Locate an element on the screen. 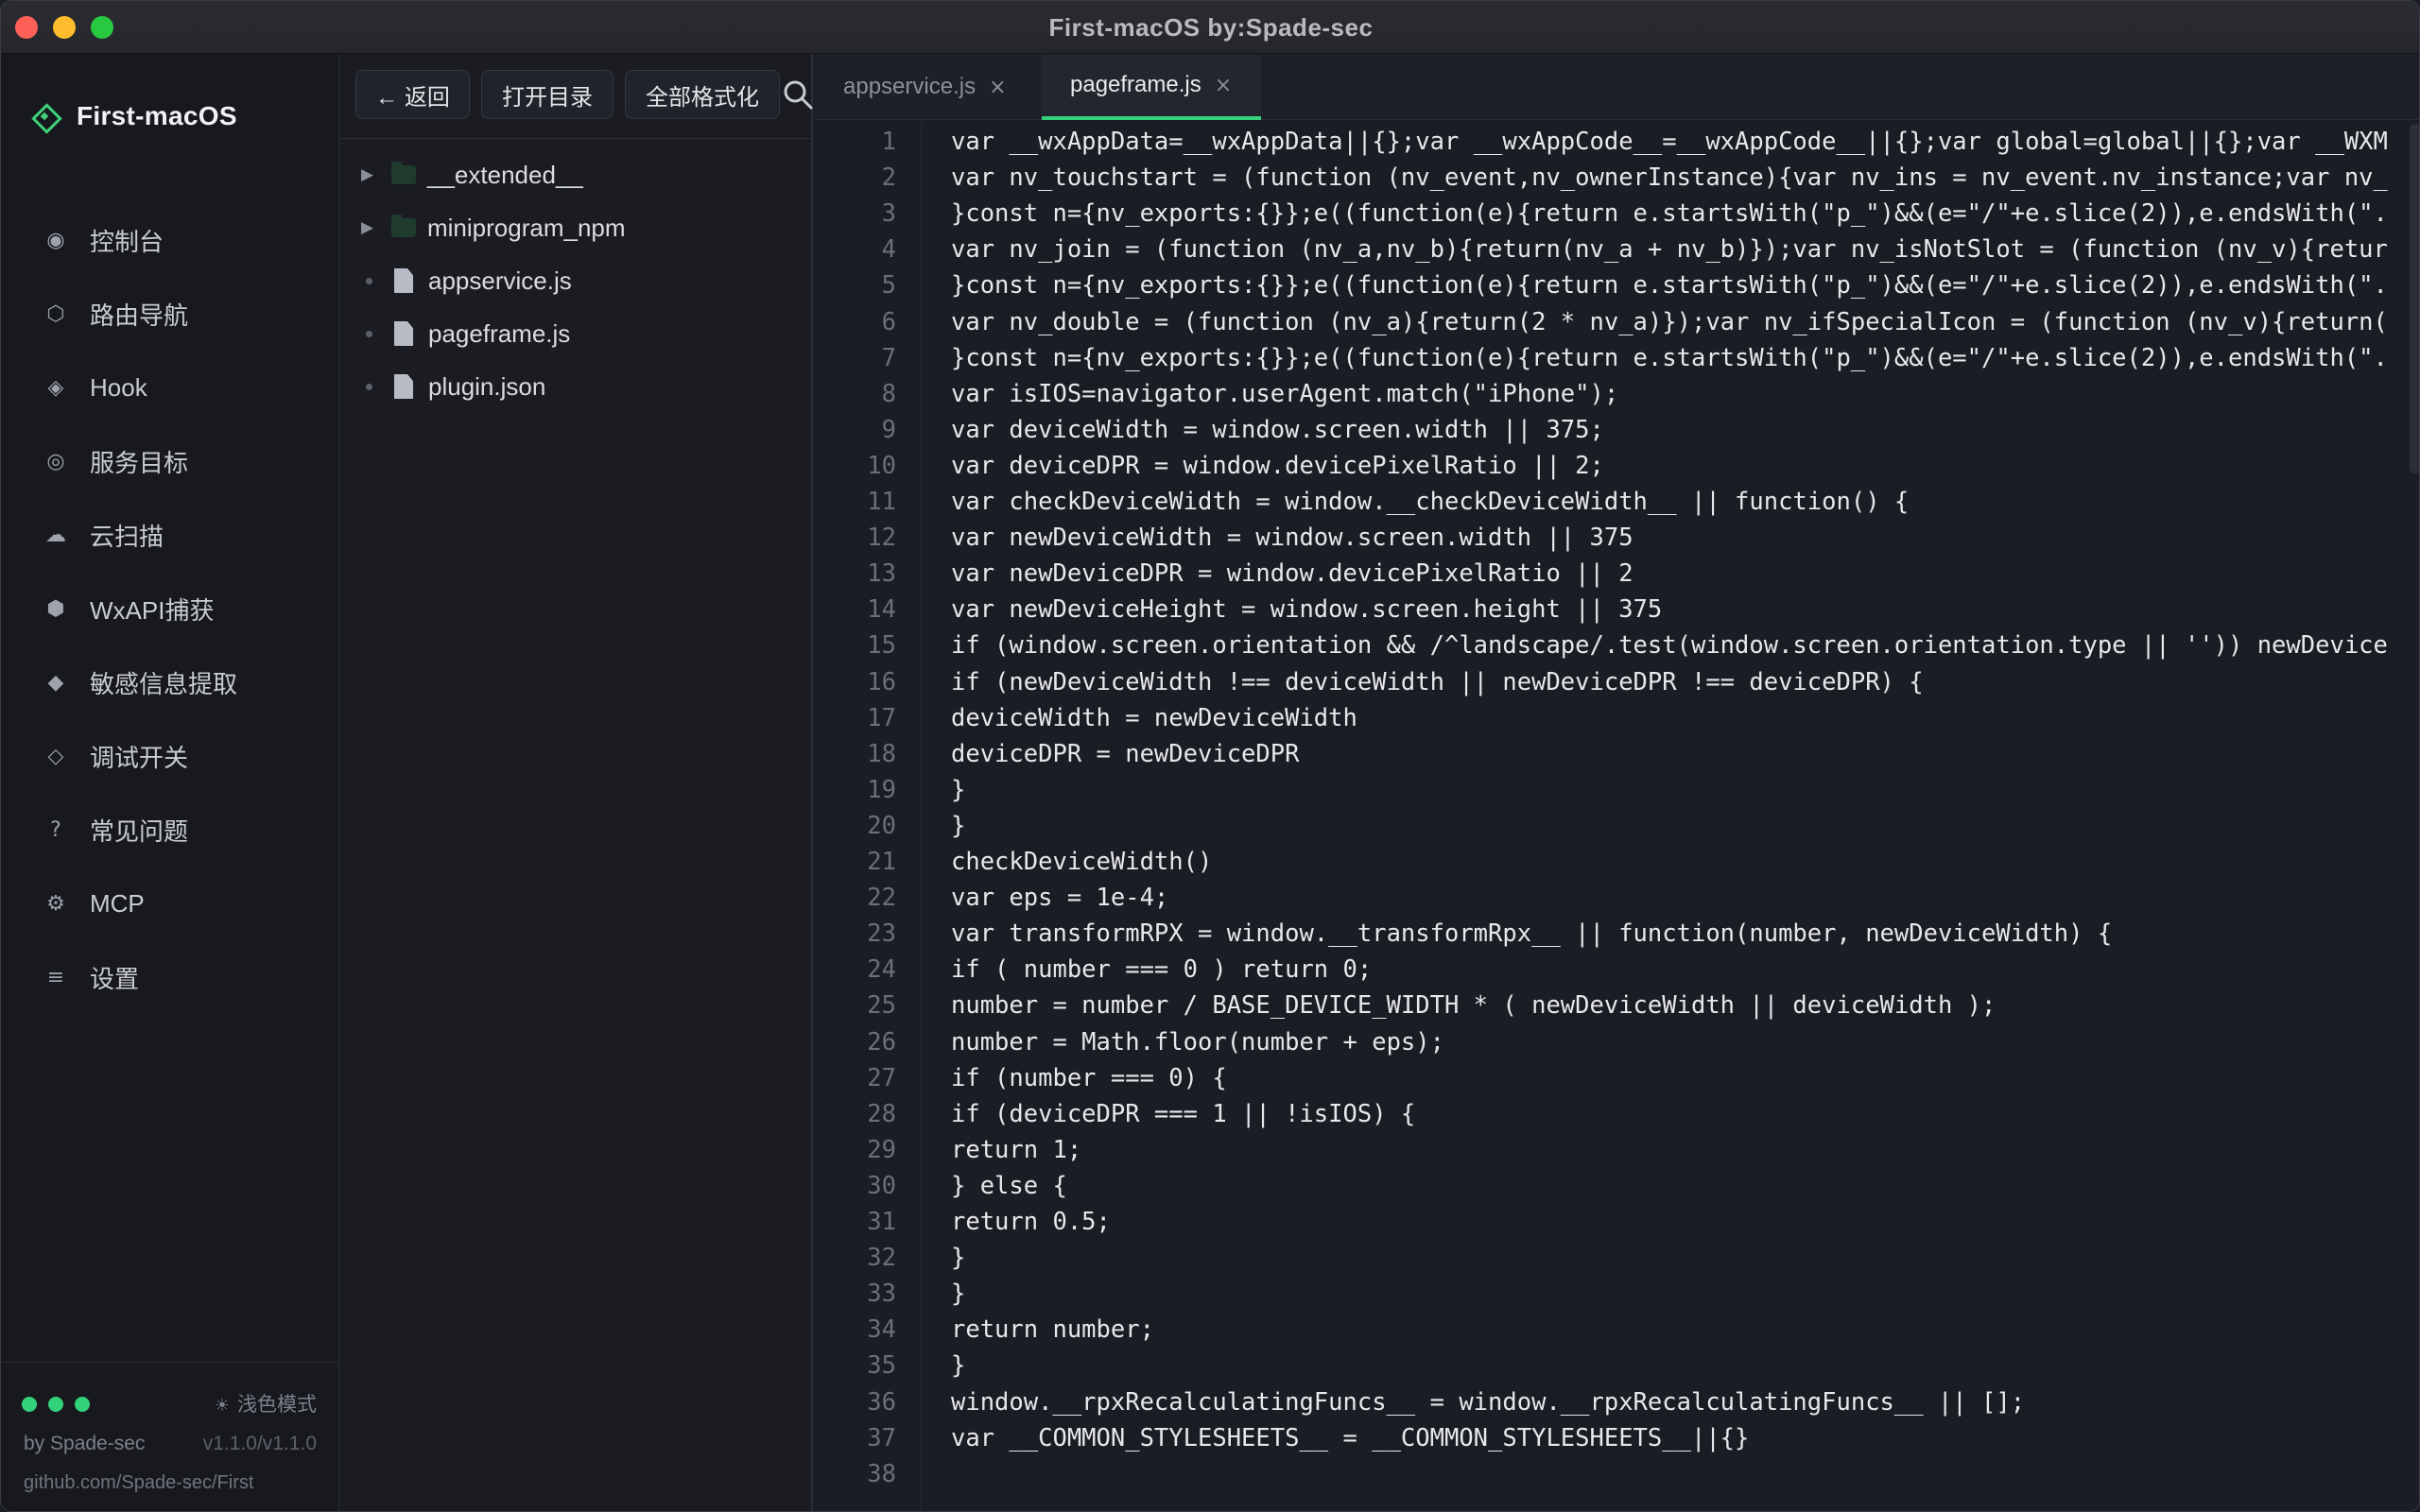 The height and width of the screenshot is (1512, 2420). folder-item: ▶ miniprogram_npm is located at coordinates (576, 227).